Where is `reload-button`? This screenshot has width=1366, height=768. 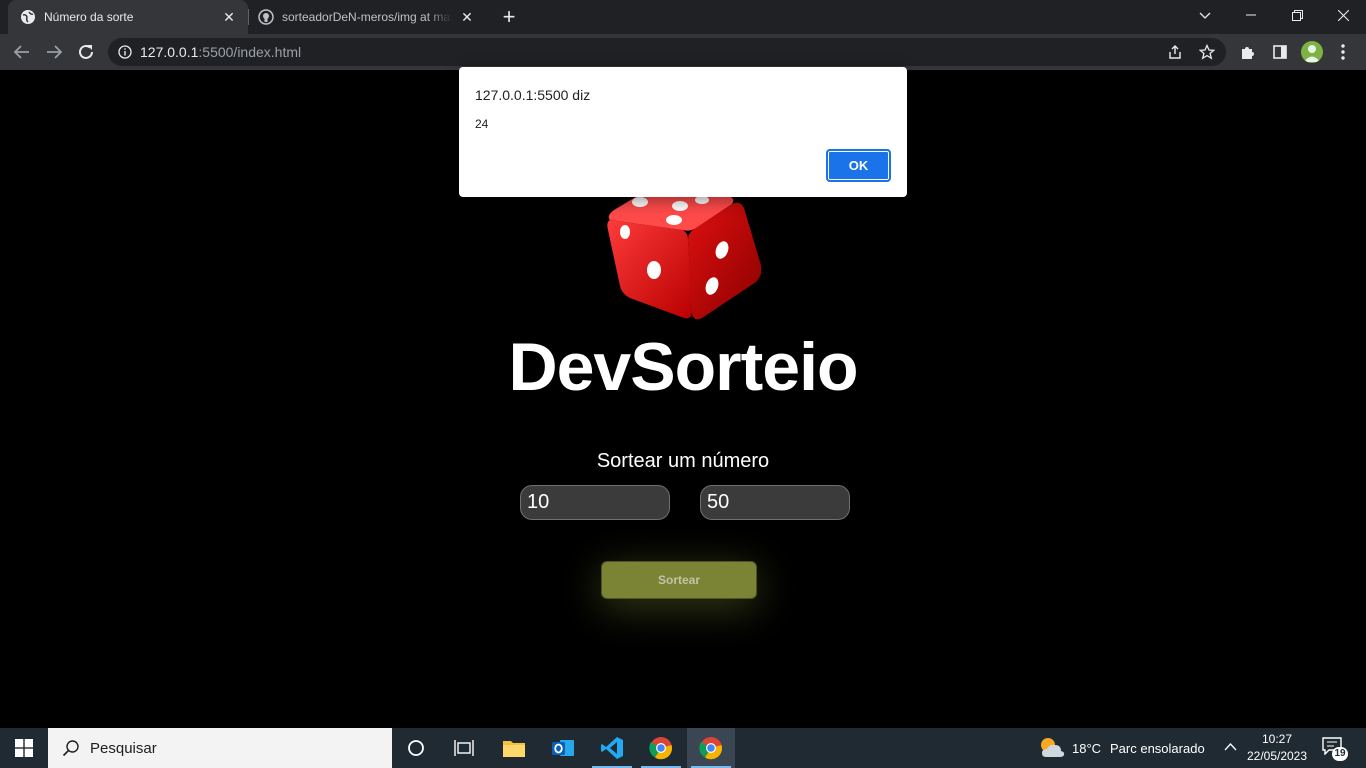 reload-button is located at coordinates (86, 52).